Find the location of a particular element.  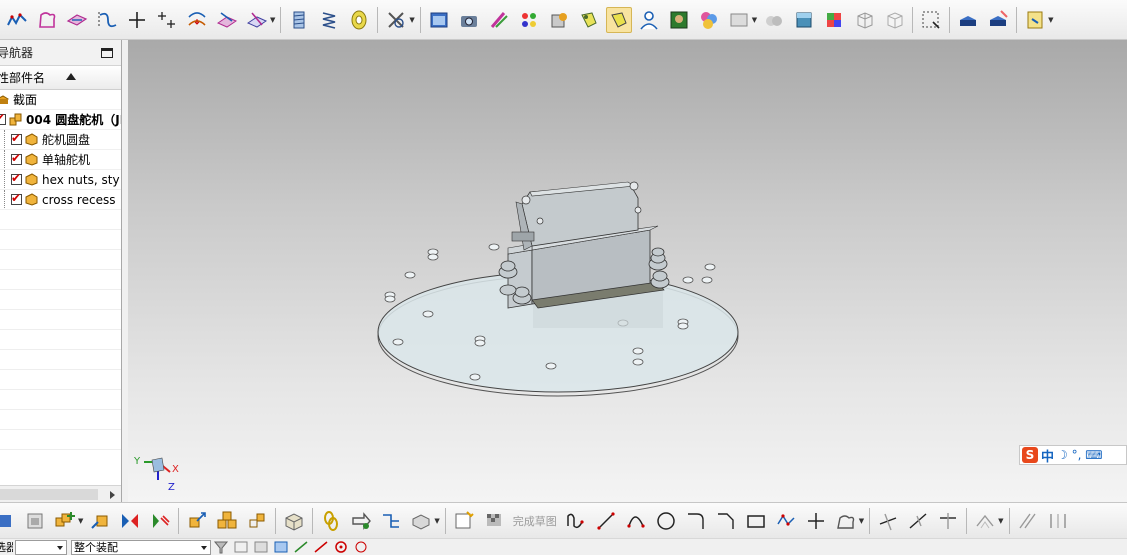

make-corner-icon is located at coordinates (948, 521).